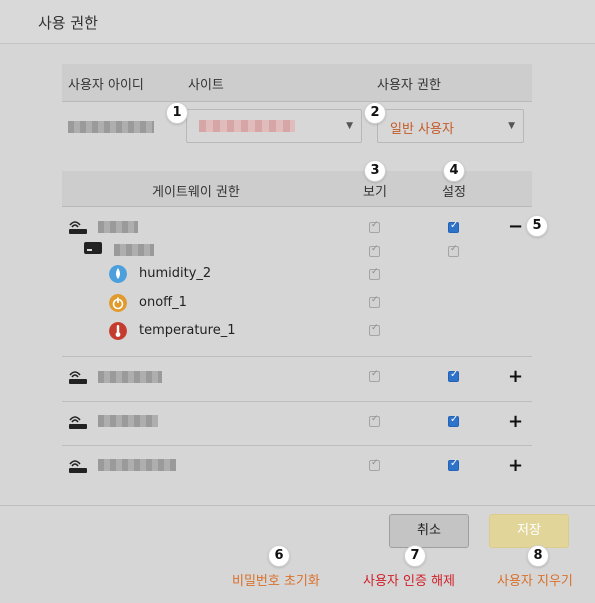  I want to click on device-name, so click(134, 250).